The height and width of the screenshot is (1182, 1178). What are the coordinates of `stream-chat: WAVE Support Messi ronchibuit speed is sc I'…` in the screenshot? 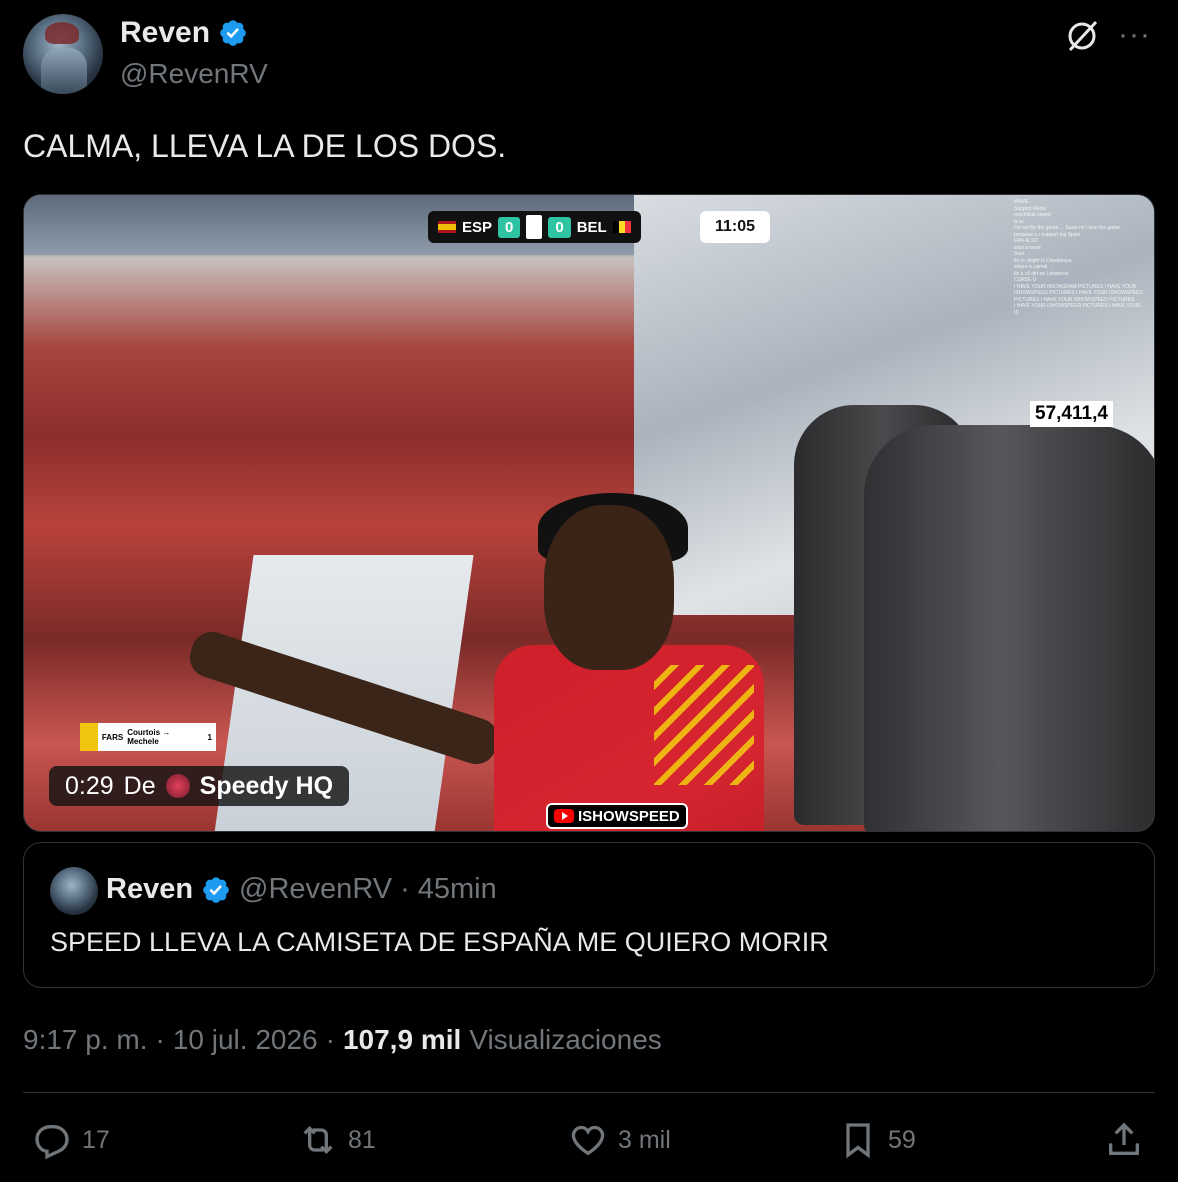 It's located at (1084, 294).